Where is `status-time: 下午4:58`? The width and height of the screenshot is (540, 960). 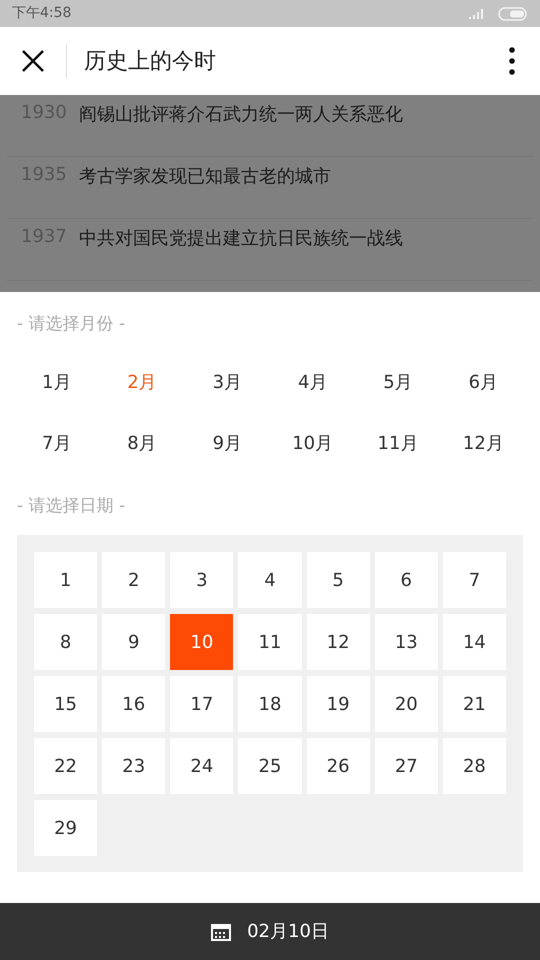
status-time: 下午4:58 is located at coordinates (42, 13).